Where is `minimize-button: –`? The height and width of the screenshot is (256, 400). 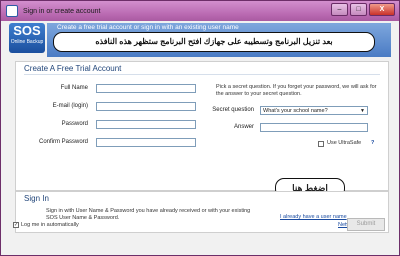
minimize-button: – is located at coordinates (339, 9).